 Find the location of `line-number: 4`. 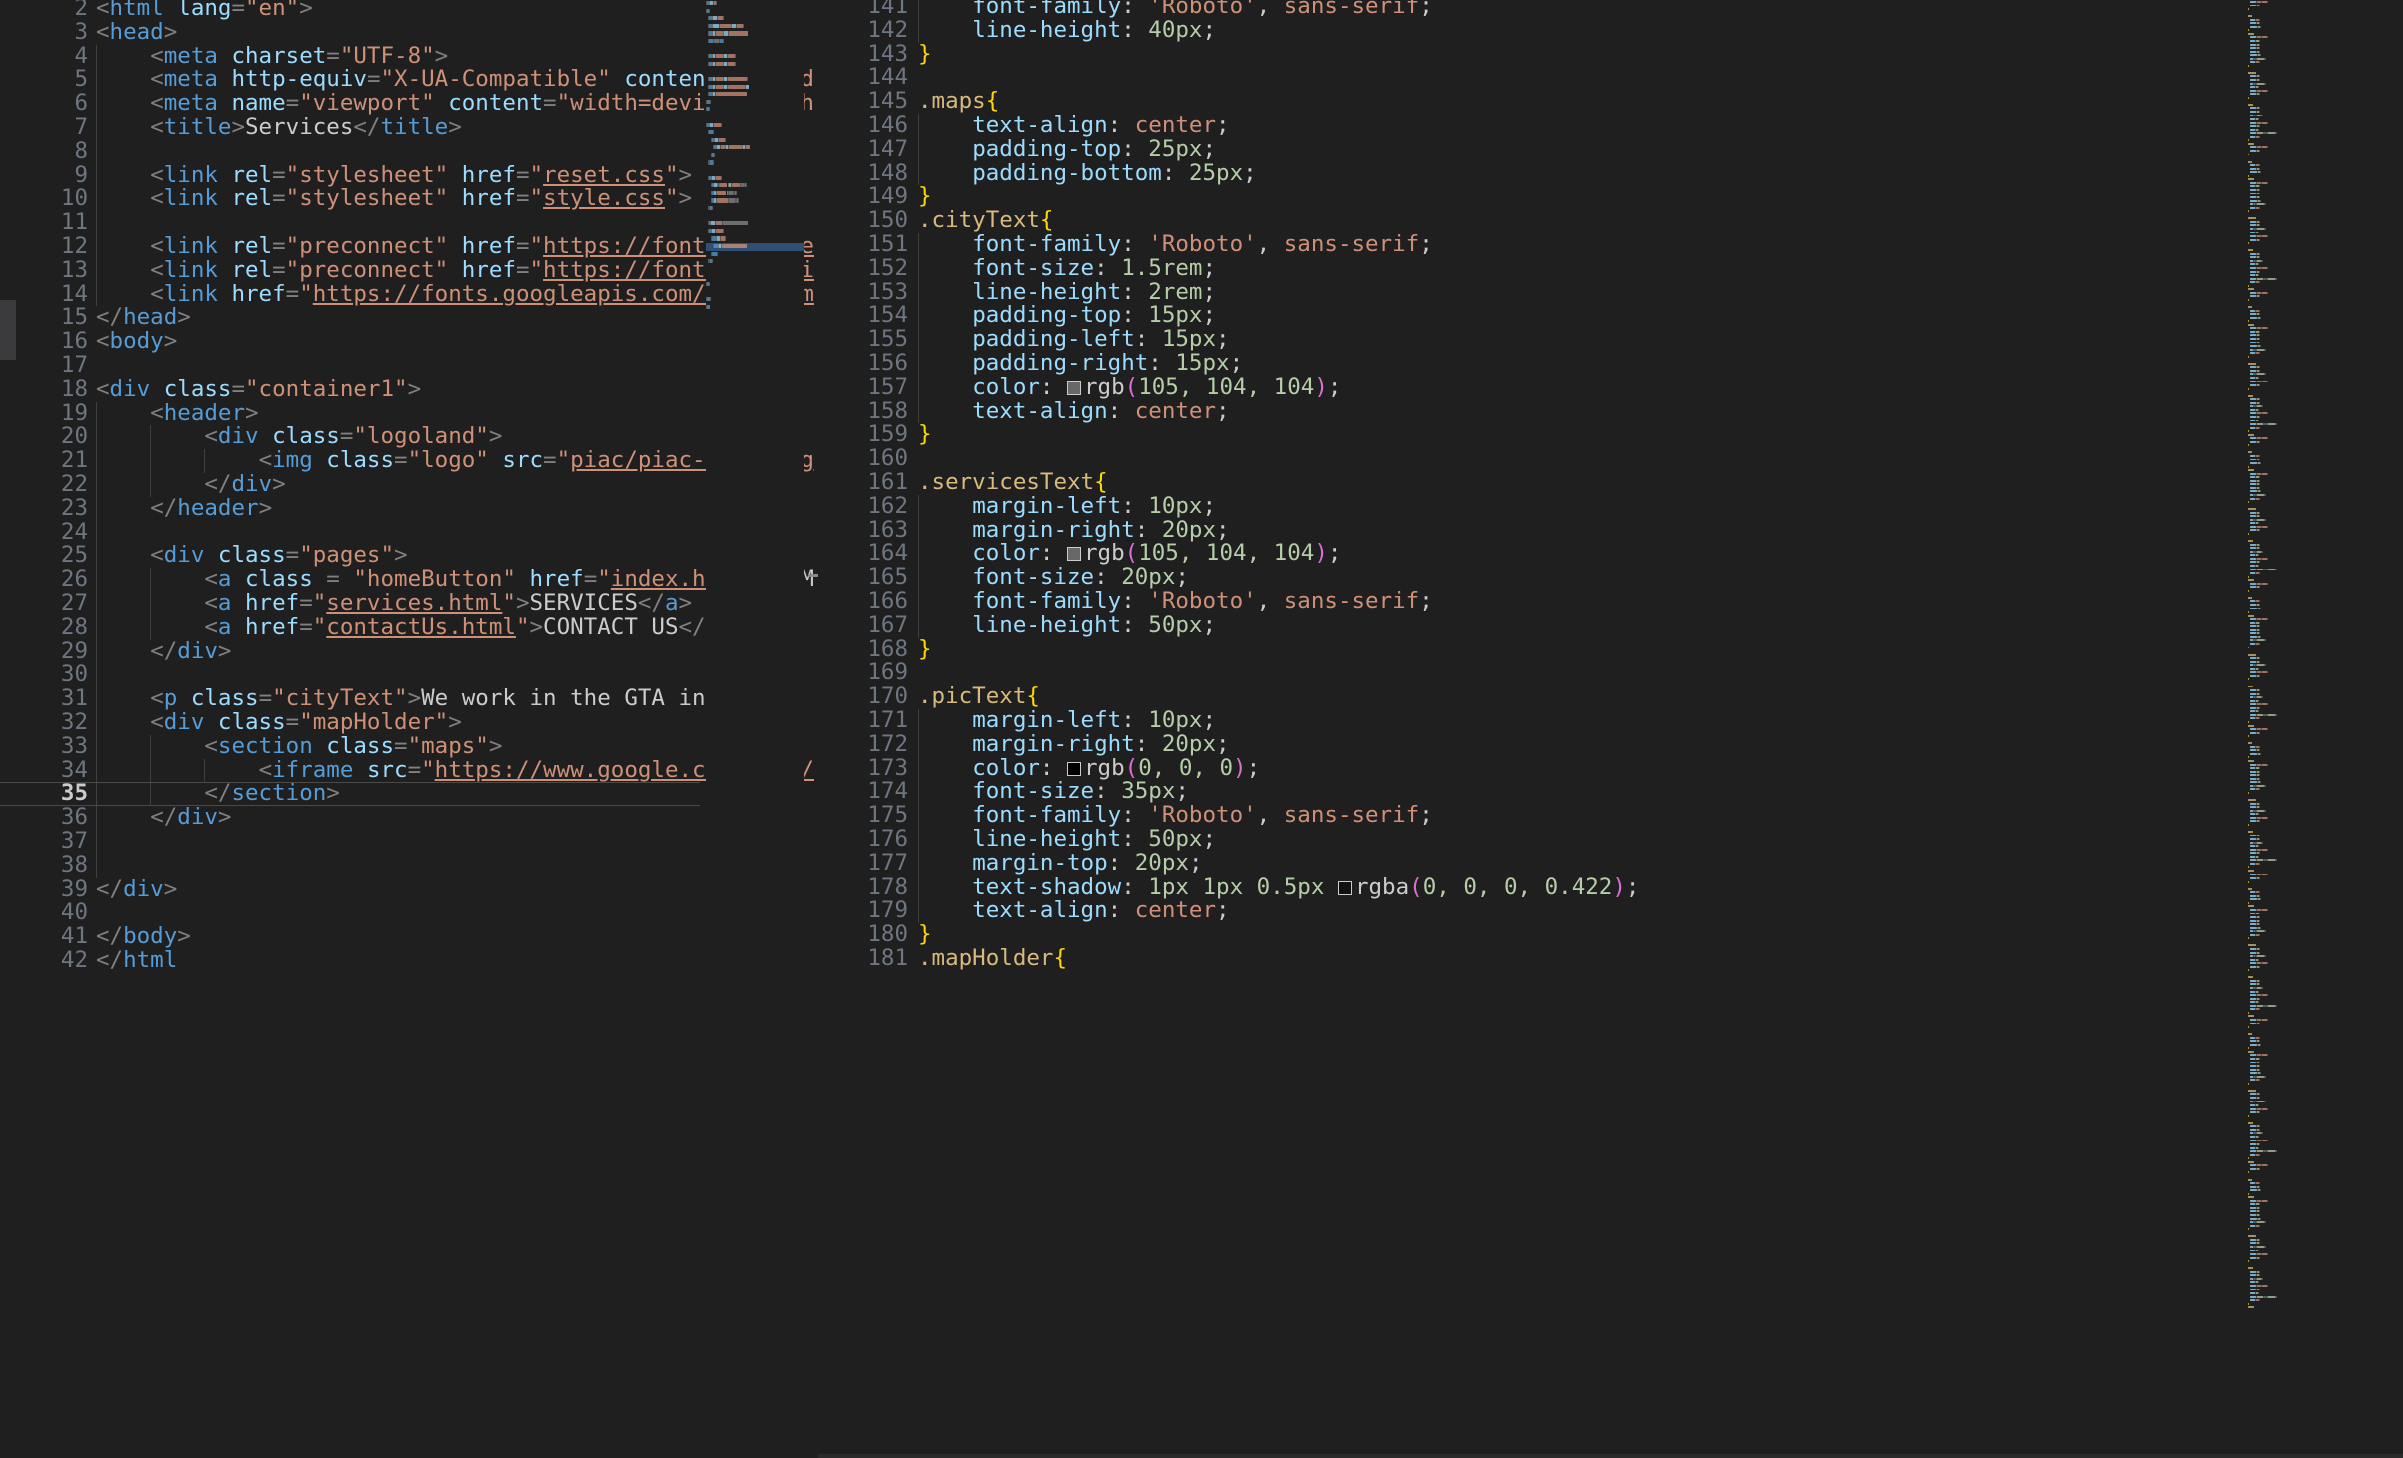

line-number: 4 is located at coordinates (81, 55).